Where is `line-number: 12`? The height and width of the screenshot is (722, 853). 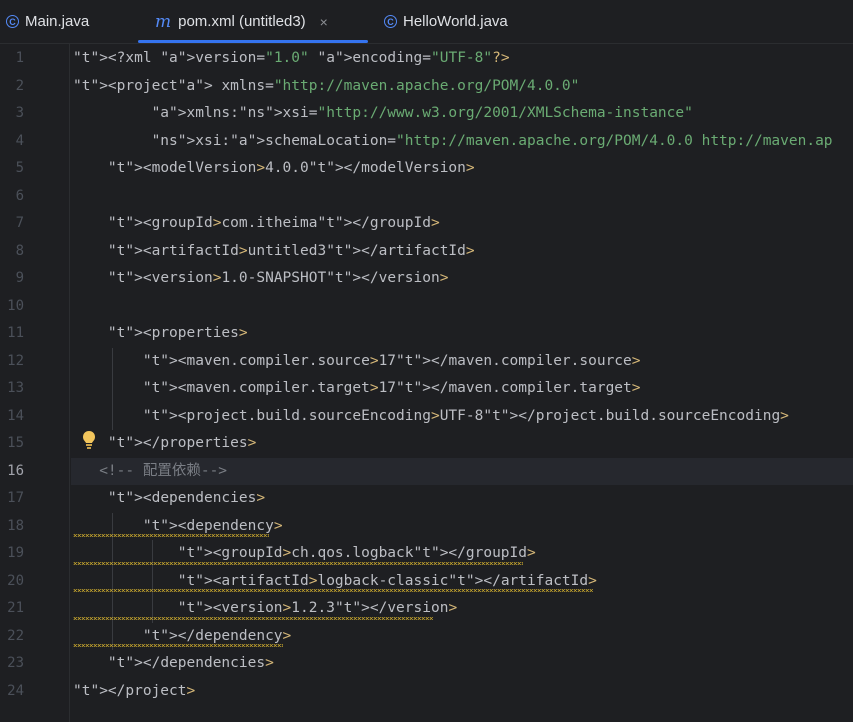
line-number: 12 is located at coordinates (15, 360).